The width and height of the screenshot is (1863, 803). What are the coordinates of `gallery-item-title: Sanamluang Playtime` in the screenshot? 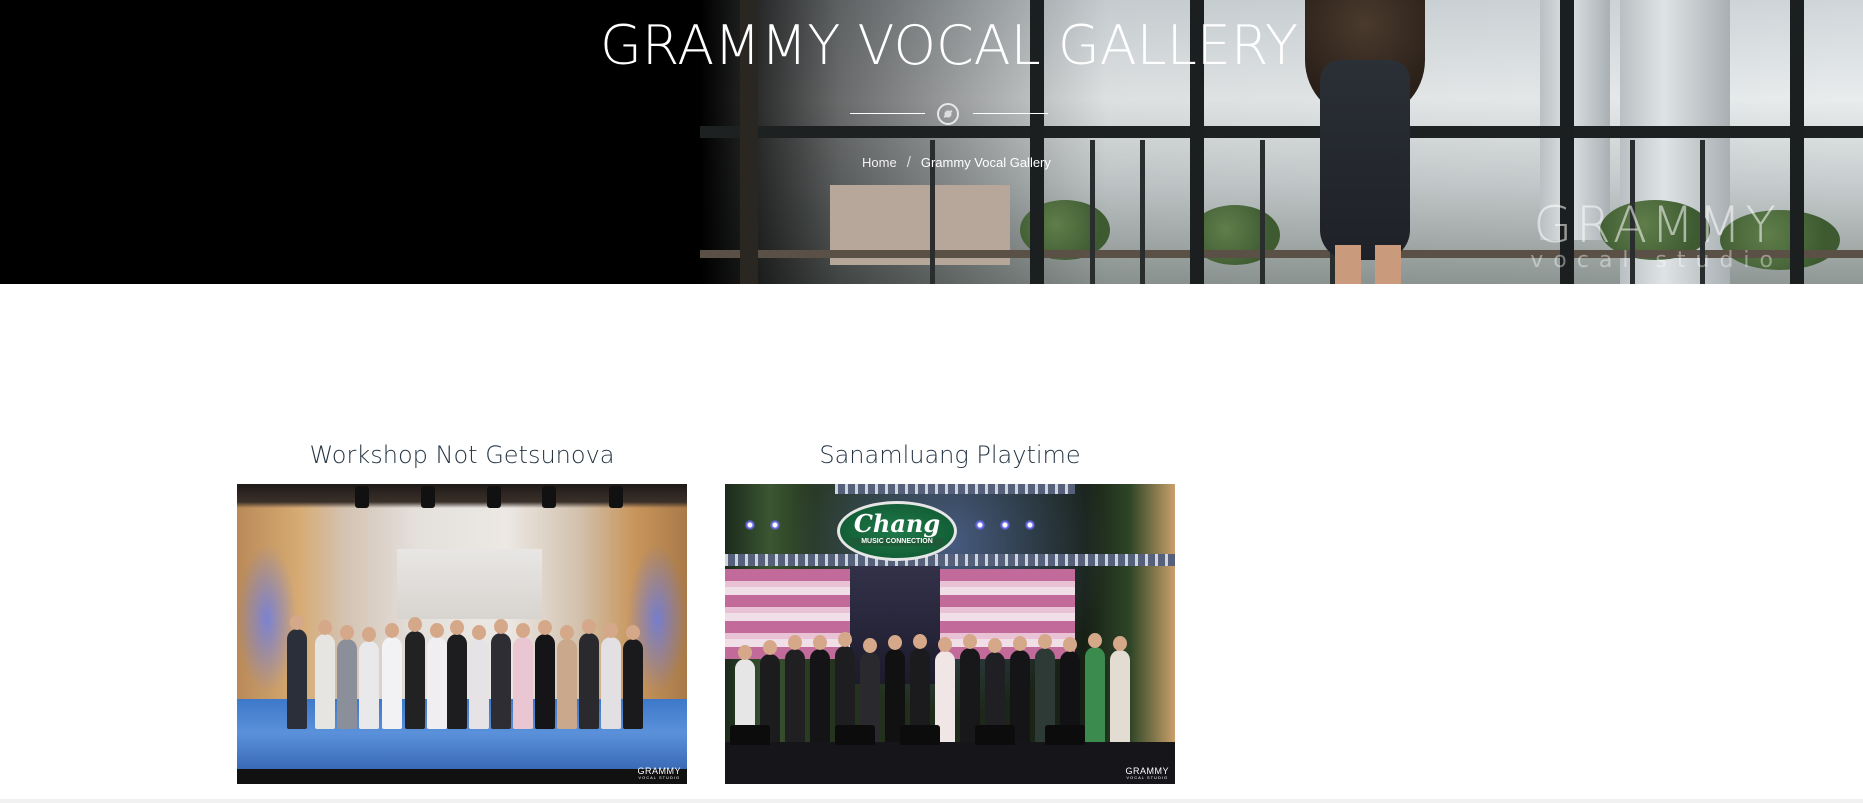 It's located at (950, 455).